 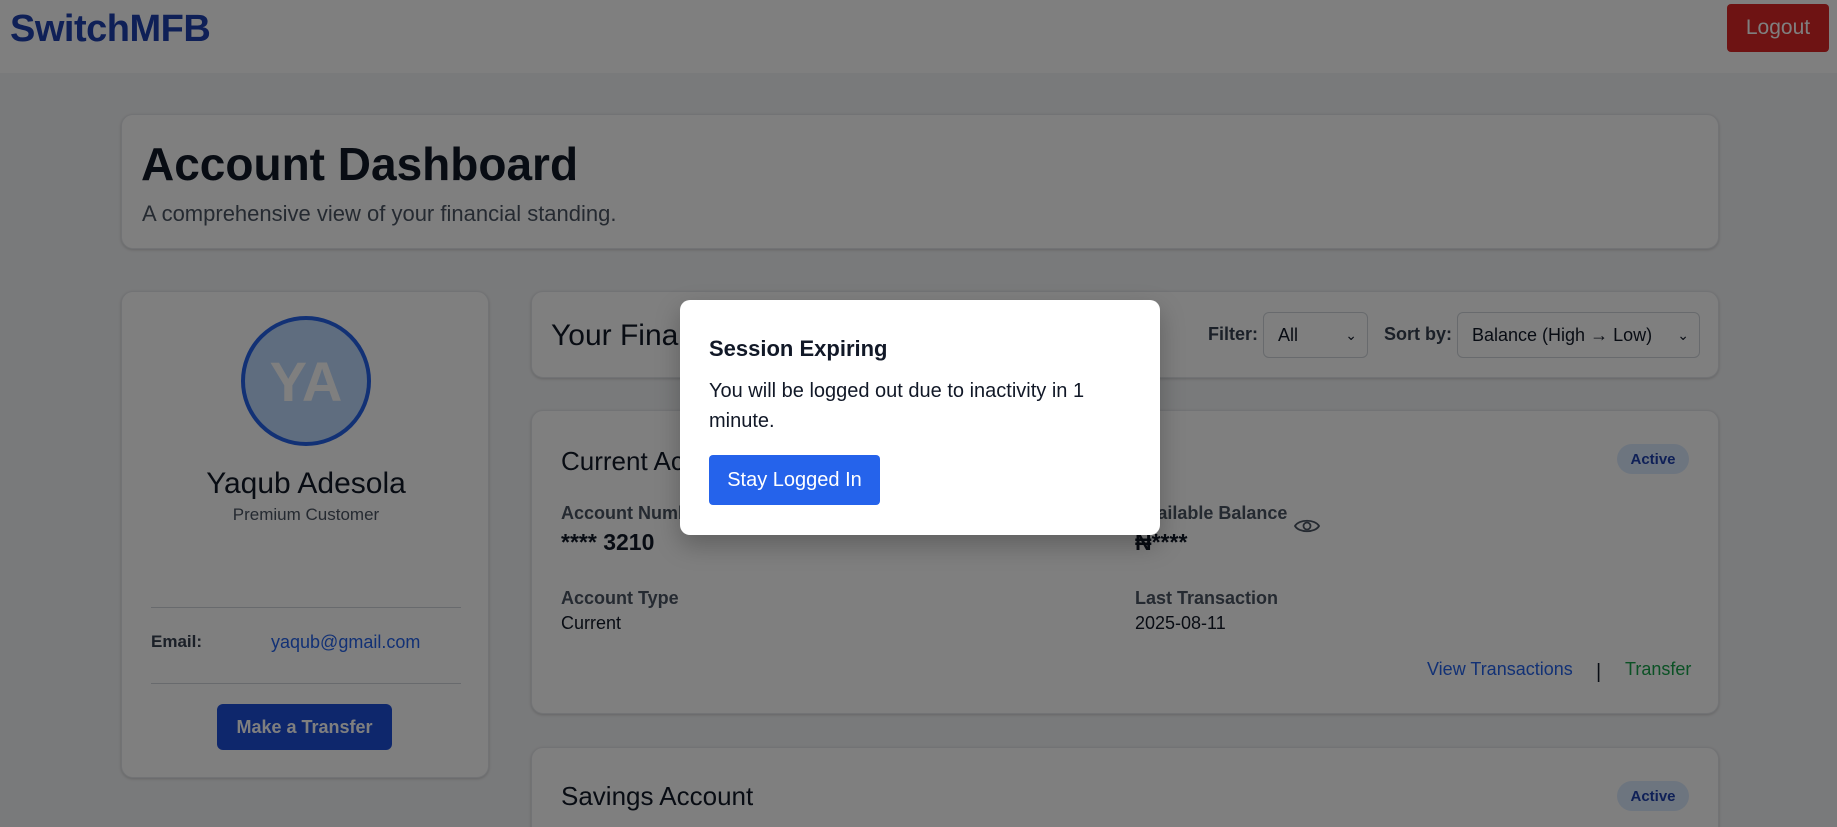 I want to click on dialog-title: Session Expiring, so click(x=798, y=348).